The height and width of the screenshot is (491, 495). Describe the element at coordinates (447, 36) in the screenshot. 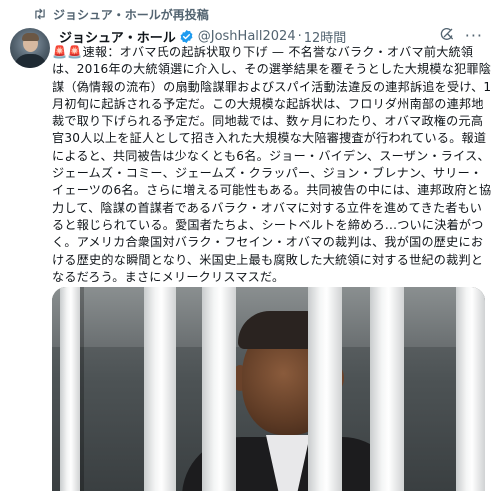

I see `grok-icon` at that location.